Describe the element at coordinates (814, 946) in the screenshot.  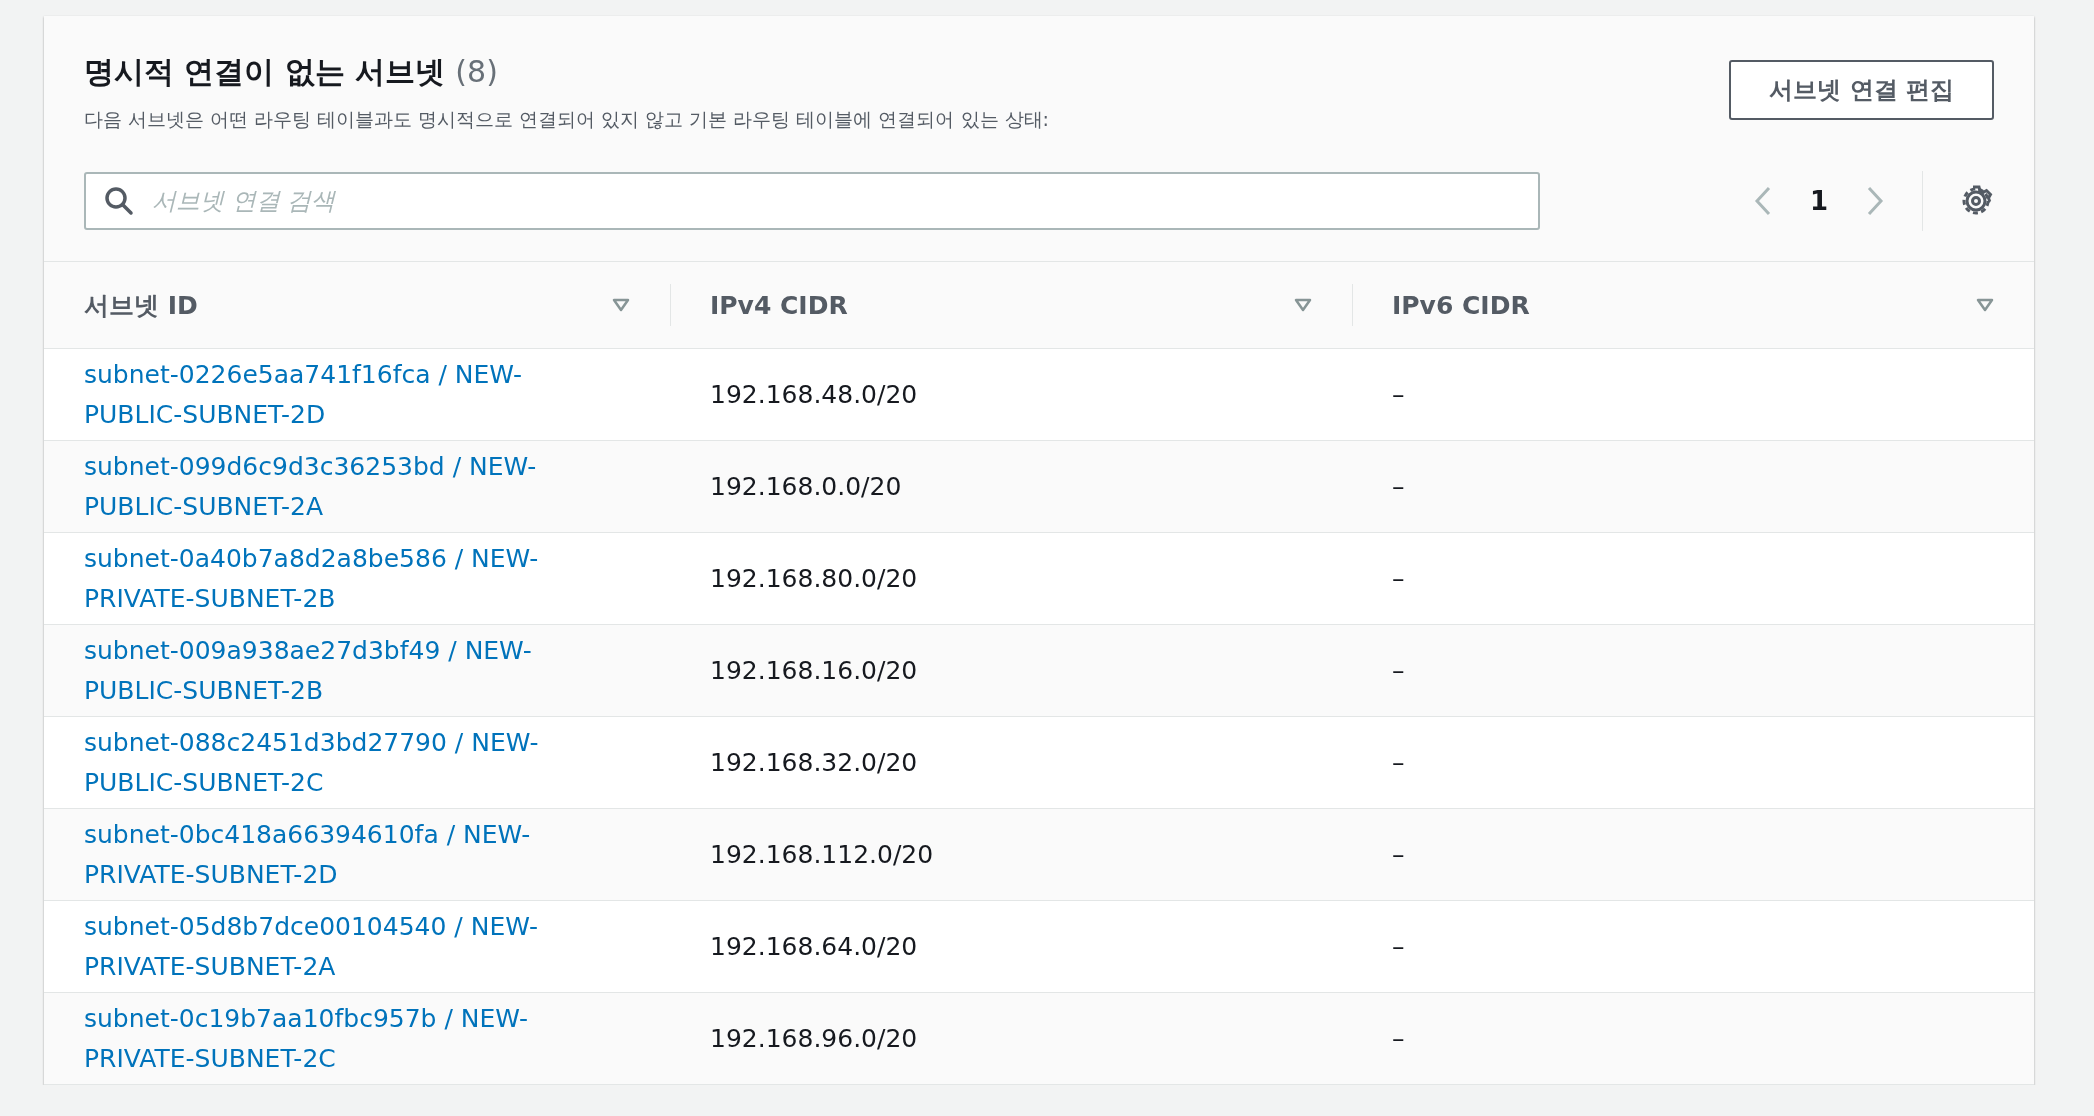
I see `table-cell: 192.168.64.0/20` at that location.